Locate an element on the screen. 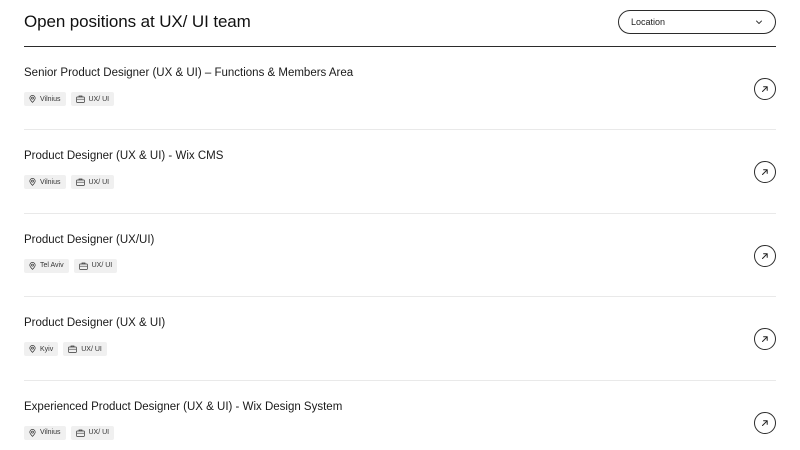  location-tag: Kyiv is located at coordinates (41, 349).